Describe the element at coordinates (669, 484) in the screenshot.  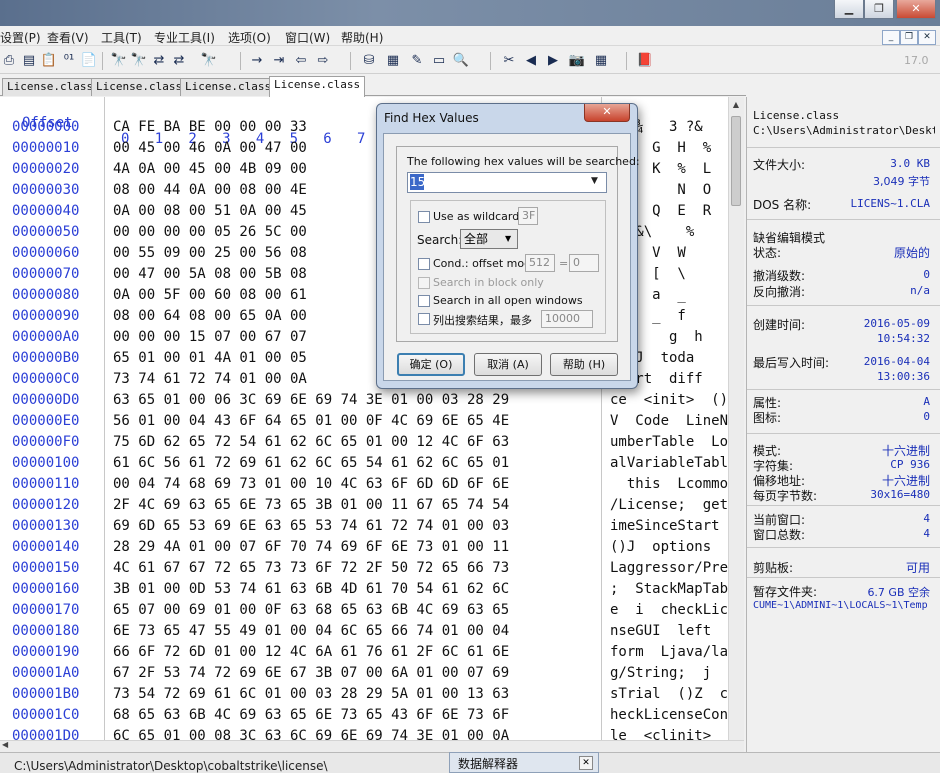
I see `row-text: this Lcommon` at that location.